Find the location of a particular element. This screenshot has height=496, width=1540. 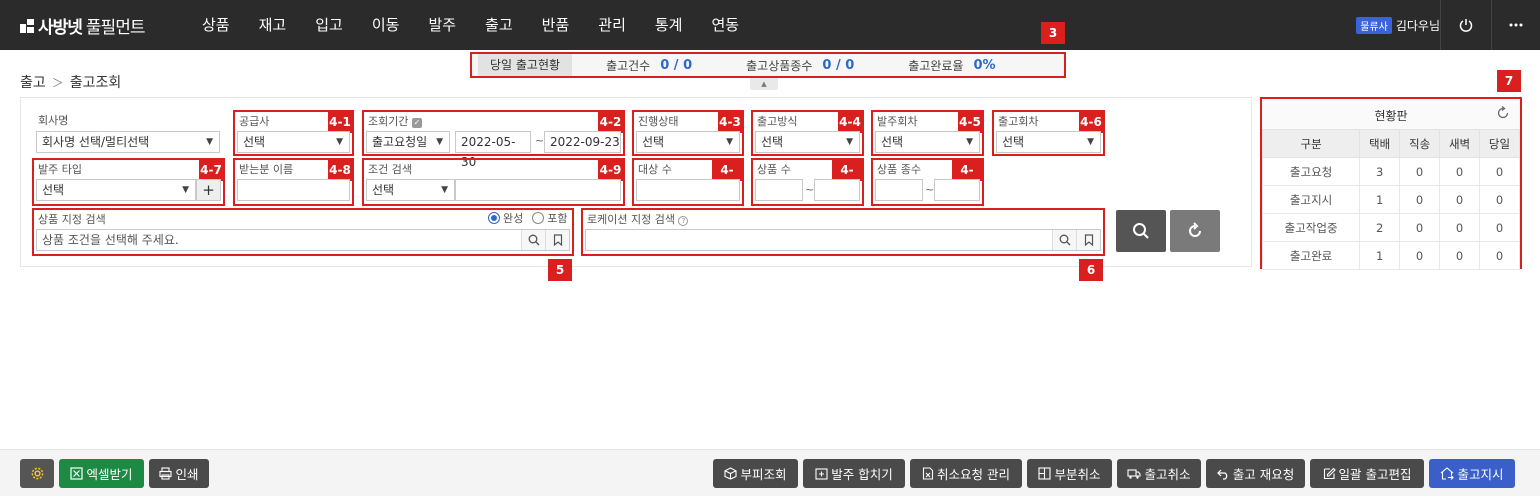

receiver-input is located at coordinates (293, 190).